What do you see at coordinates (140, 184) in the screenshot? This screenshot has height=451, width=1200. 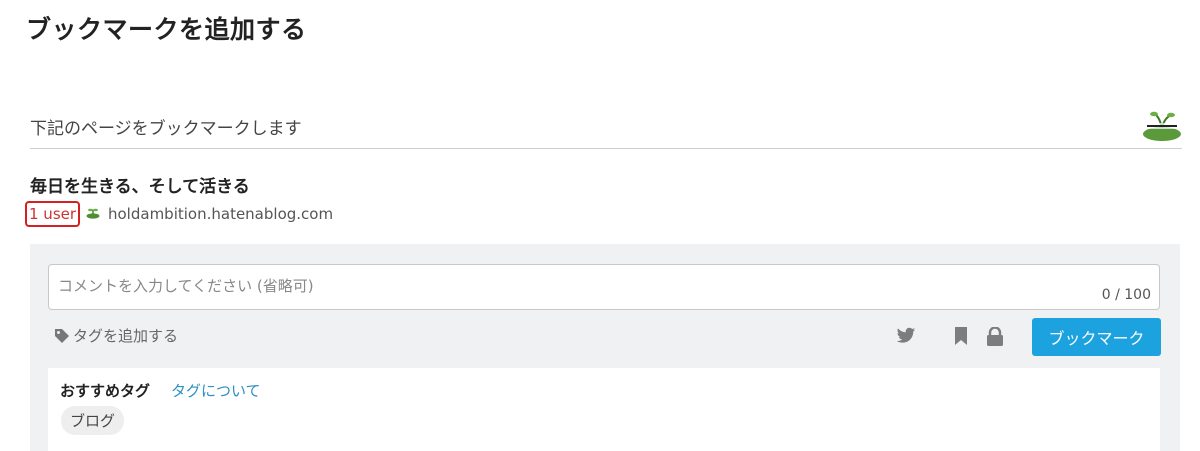 I see `entry-title: 毎日を生きる、そして活きる` at bounding box center [140, 184].